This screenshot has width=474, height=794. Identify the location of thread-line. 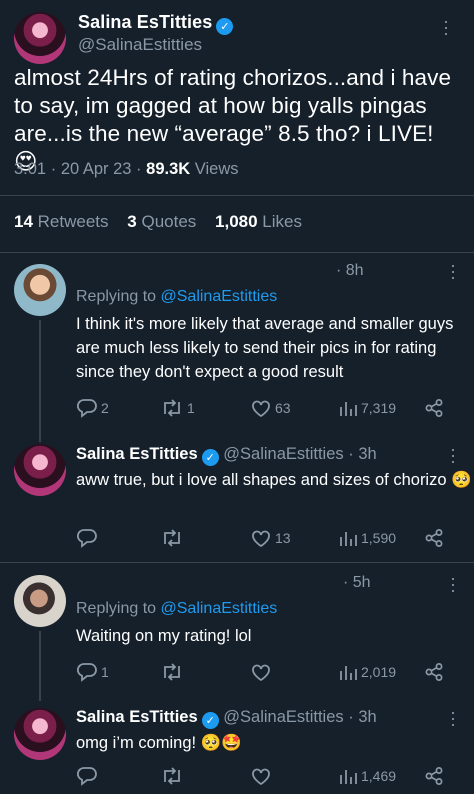
(40, 381).